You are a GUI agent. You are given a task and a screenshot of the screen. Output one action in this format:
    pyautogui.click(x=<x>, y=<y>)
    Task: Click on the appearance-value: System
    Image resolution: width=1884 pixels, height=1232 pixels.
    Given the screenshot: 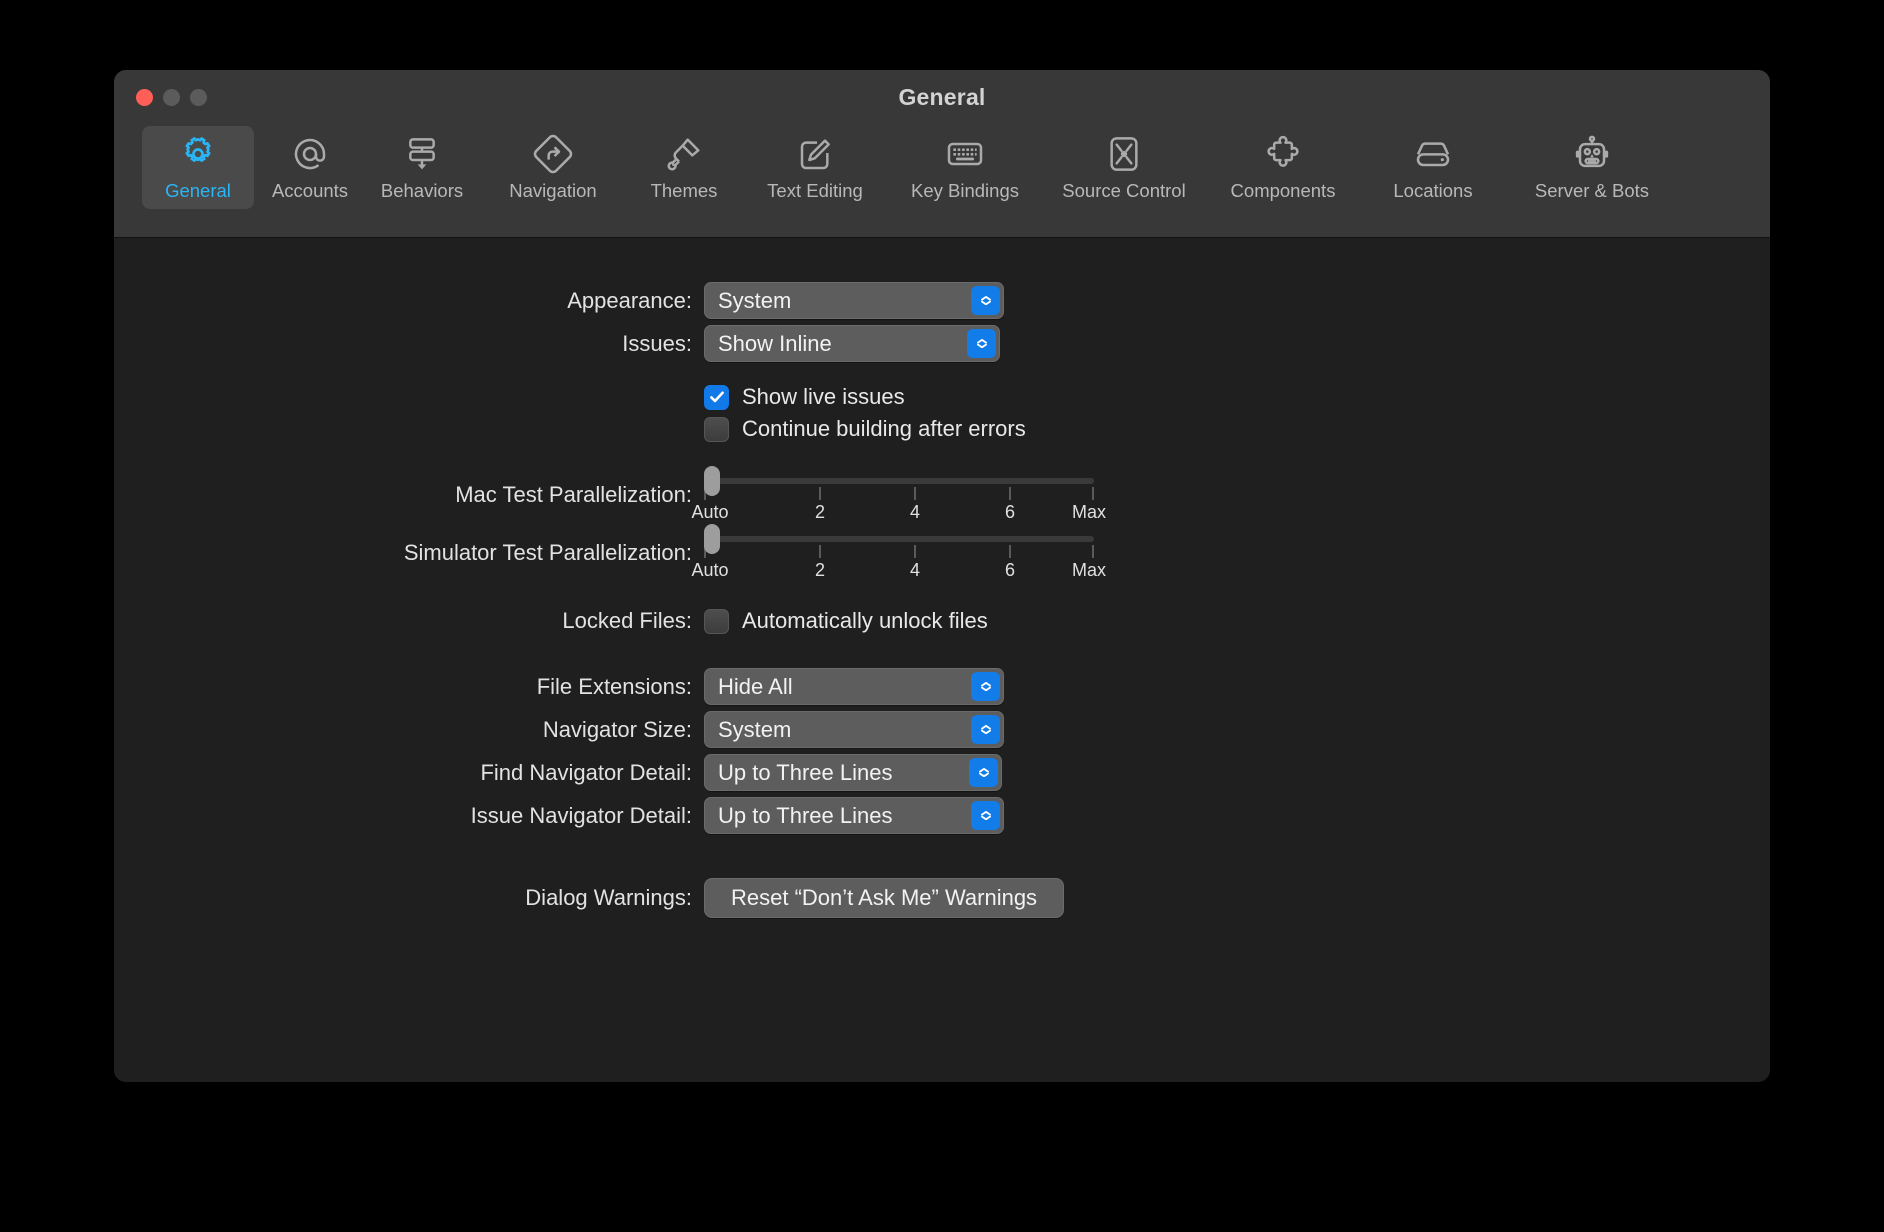 What is the action you would take?
    pyautogui.click(x=755, y=300)
    